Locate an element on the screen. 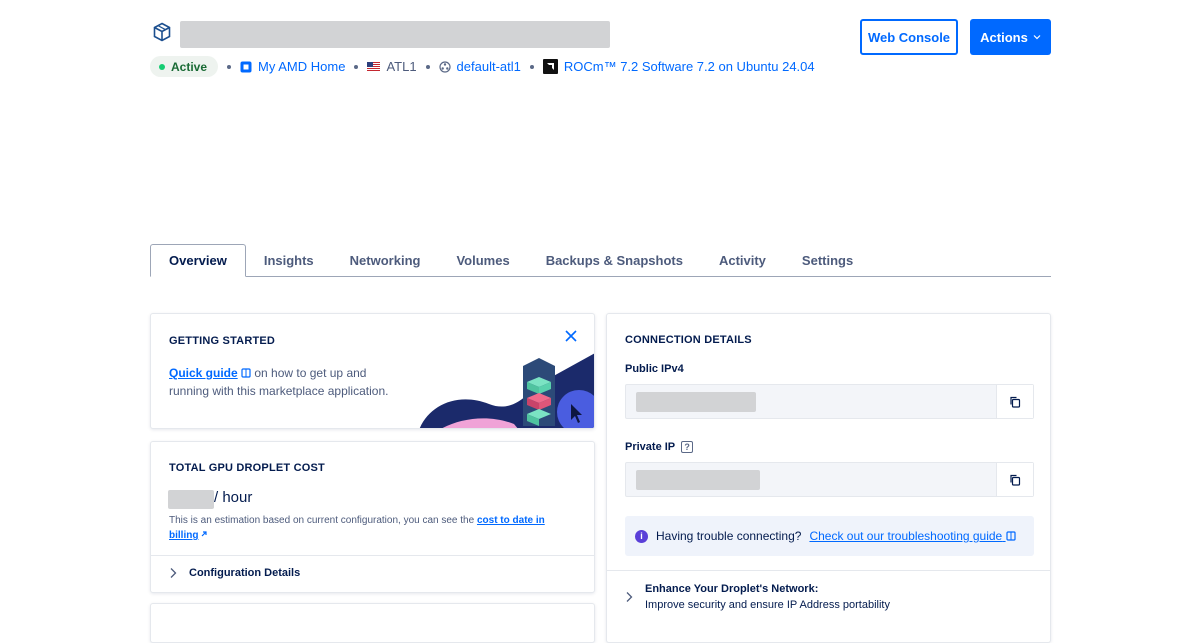 This screenshot has width=1200, height=643. region-label: ATL1 is located at coordinates (401, 66).